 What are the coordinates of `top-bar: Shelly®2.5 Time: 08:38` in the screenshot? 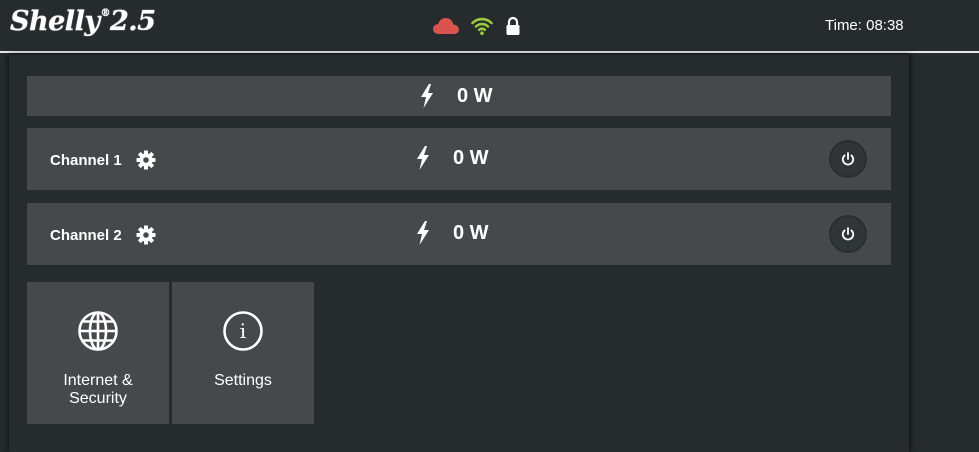 It's located at (489, 26).